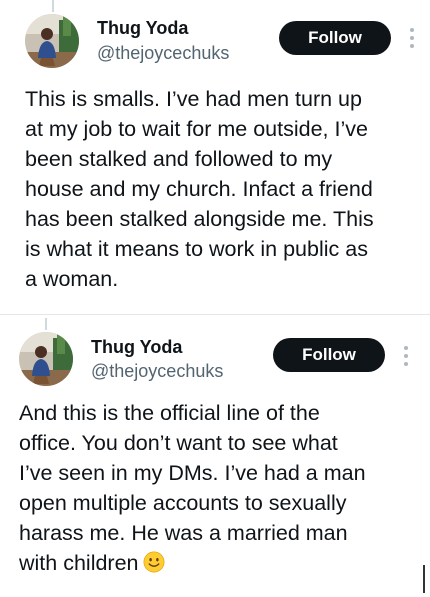  Describe the element at coordinates (179, 159) in the screenshot. I see `tweet-text-line: been stalked and followed to my` at that location.